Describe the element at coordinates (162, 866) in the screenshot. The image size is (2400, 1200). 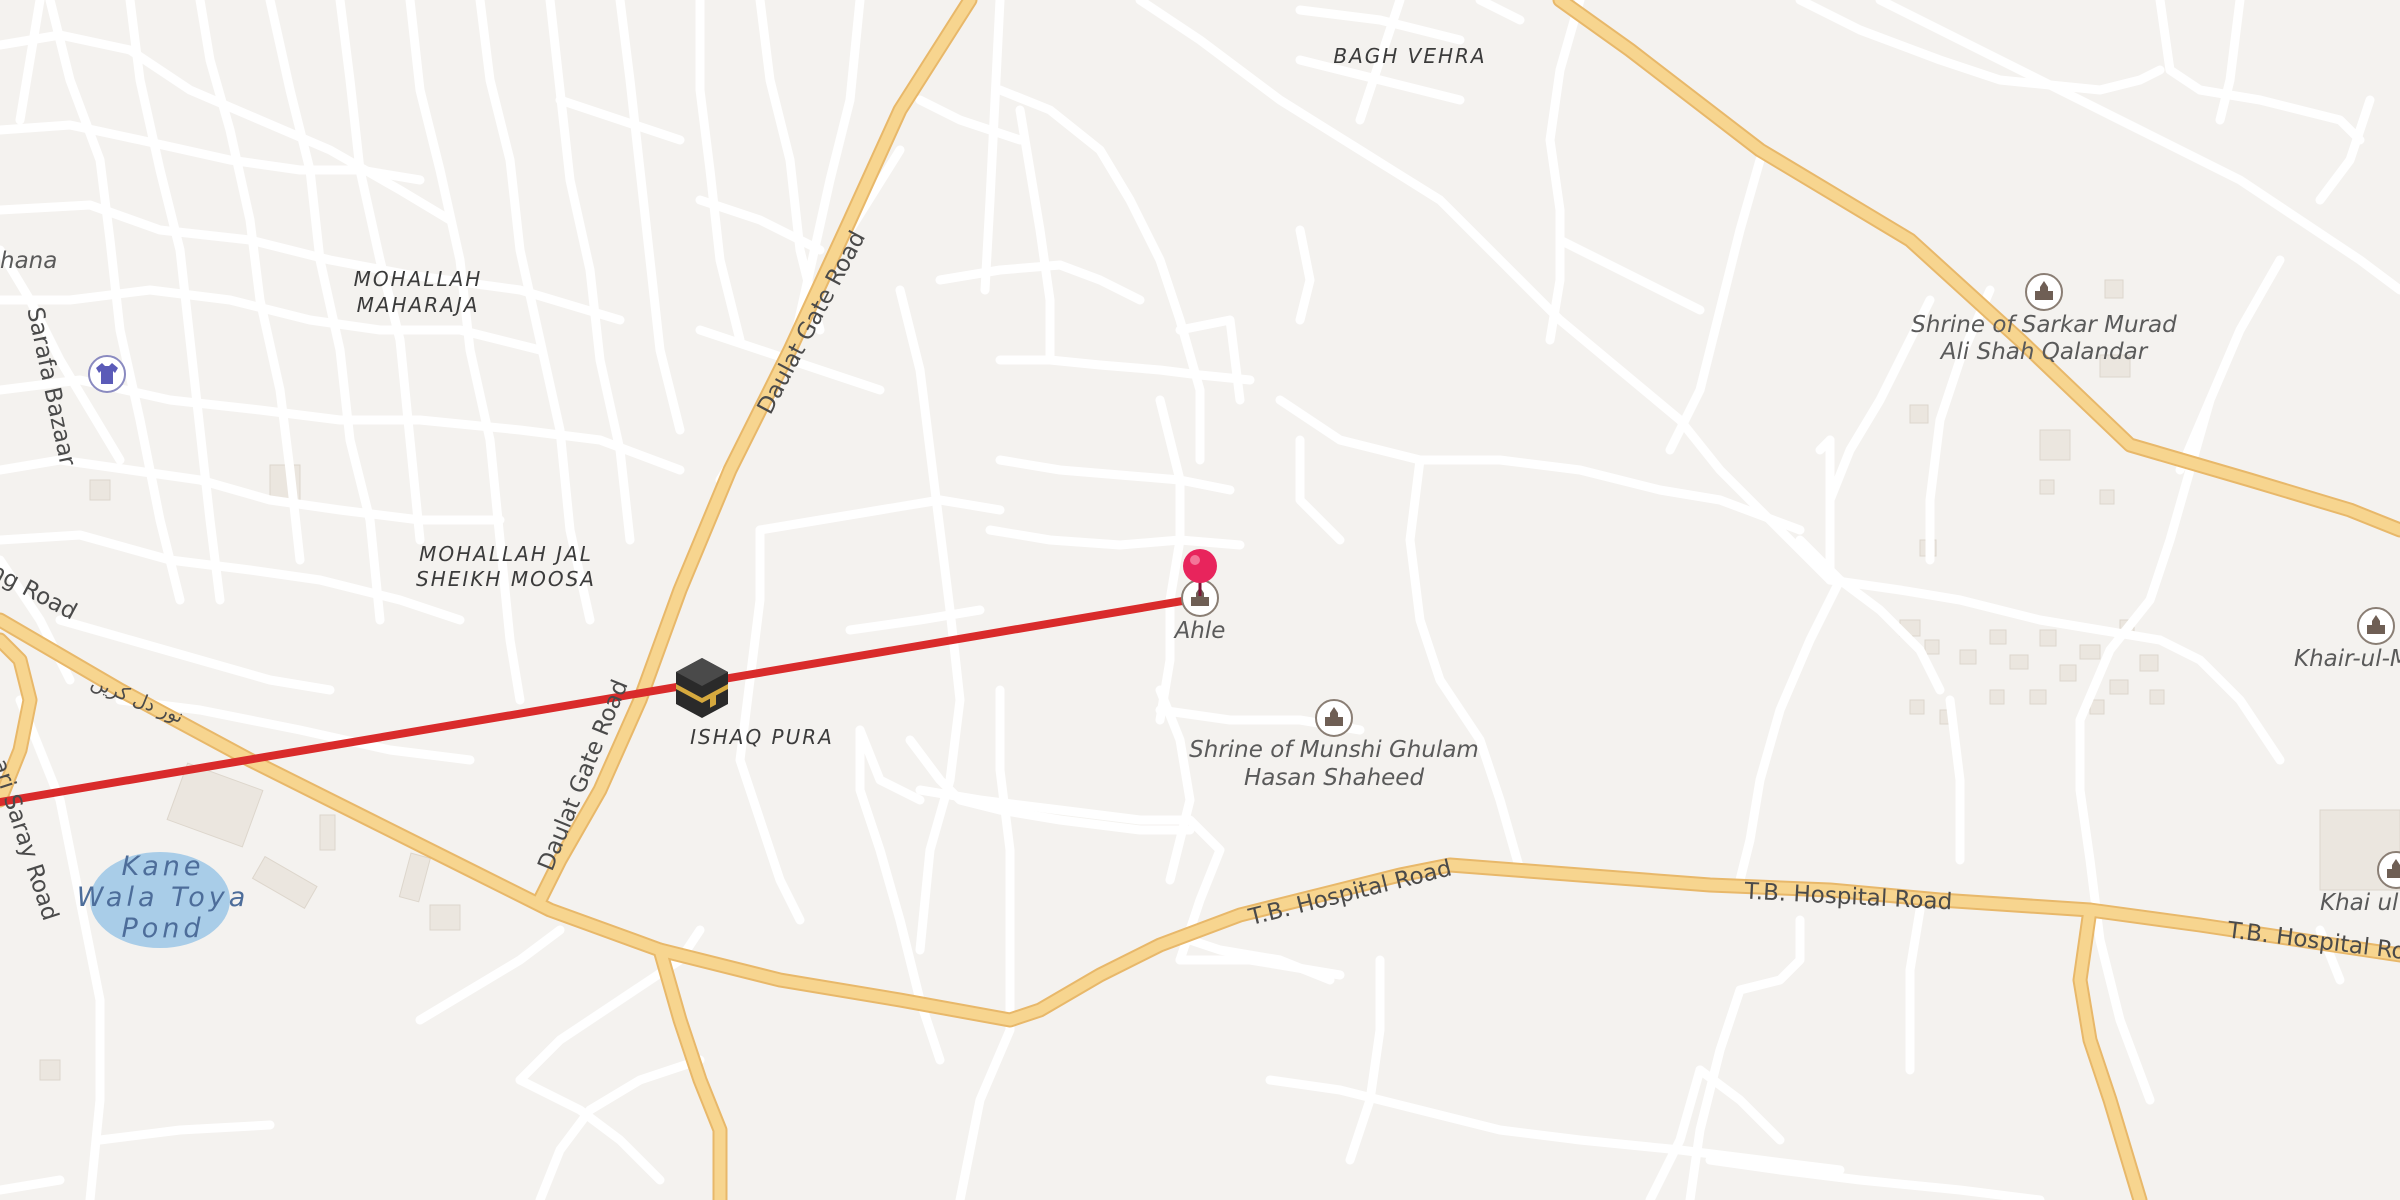
I see `water-label-pond-1: Kane` at that location.